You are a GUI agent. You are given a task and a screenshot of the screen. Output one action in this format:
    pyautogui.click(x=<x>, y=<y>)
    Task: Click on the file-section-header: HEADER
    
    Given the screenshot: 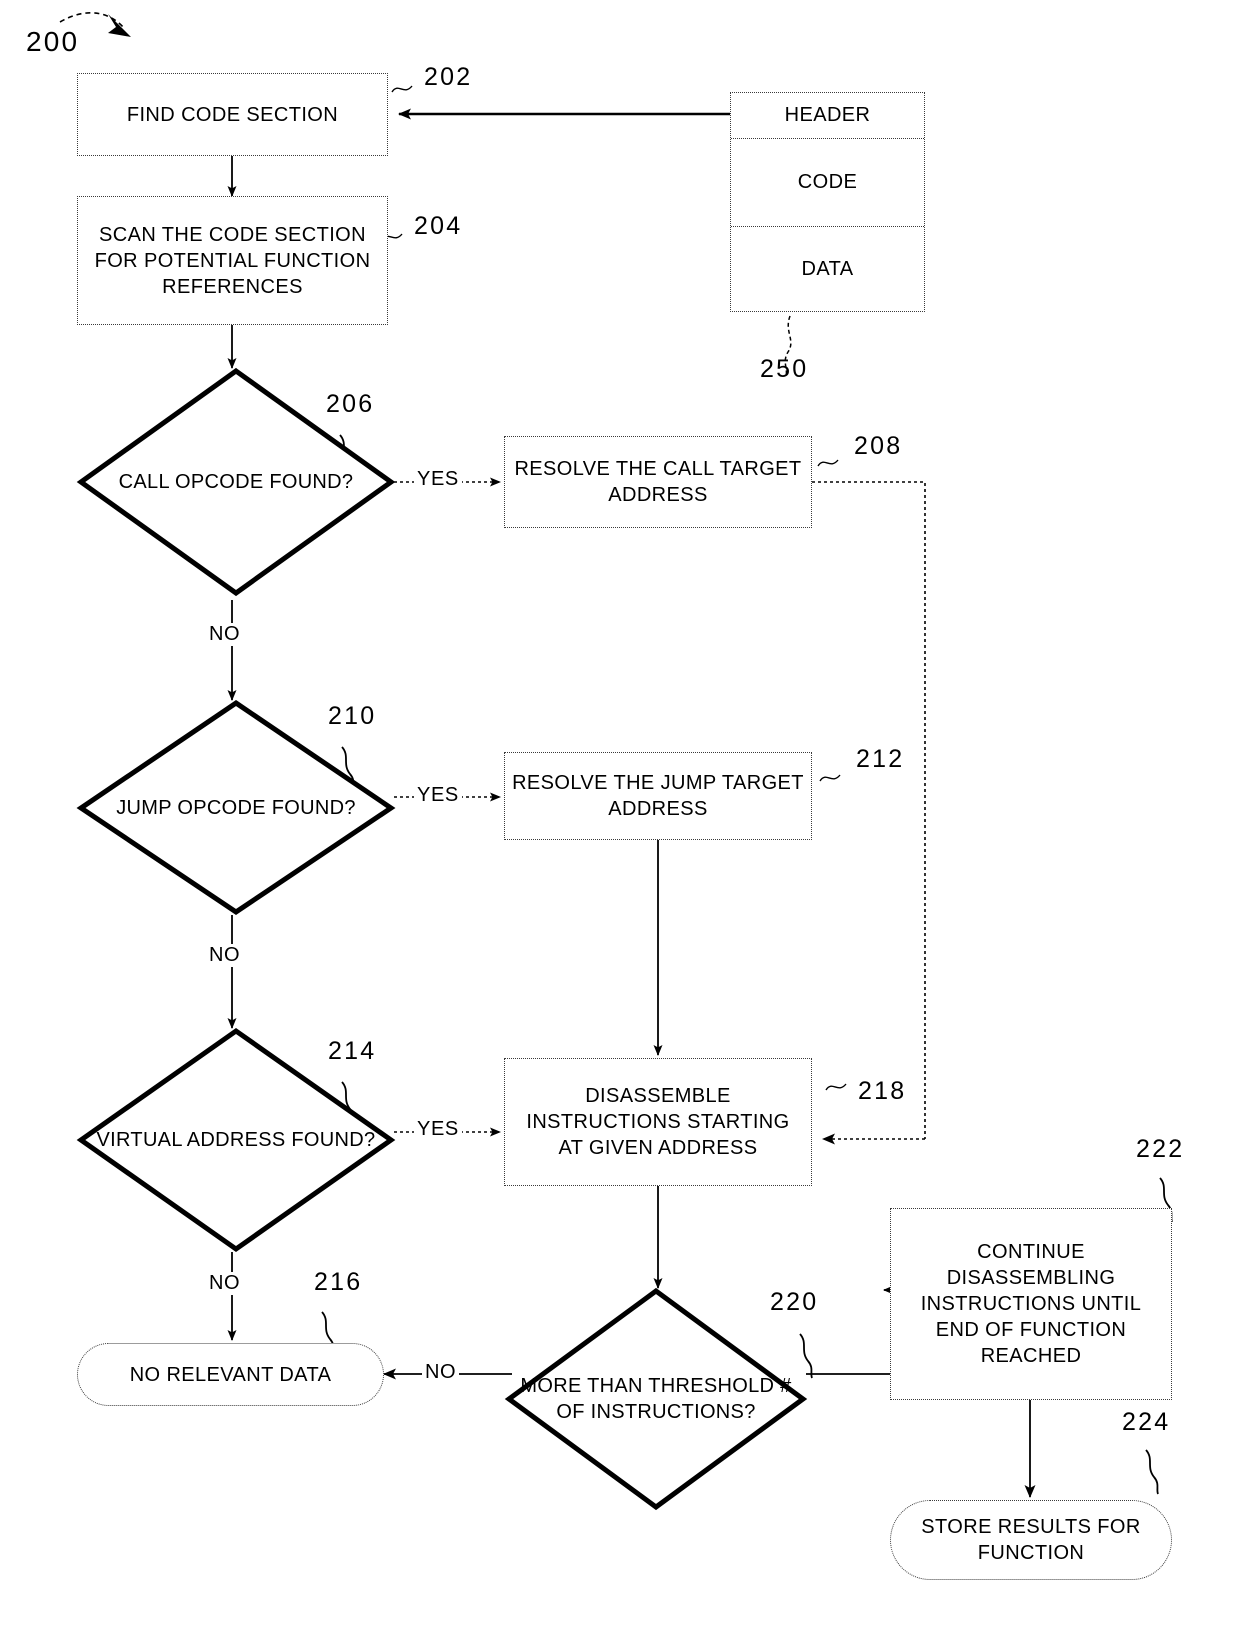 What is the action you would take?
    pyautogui.click(x=827, y=115)
    